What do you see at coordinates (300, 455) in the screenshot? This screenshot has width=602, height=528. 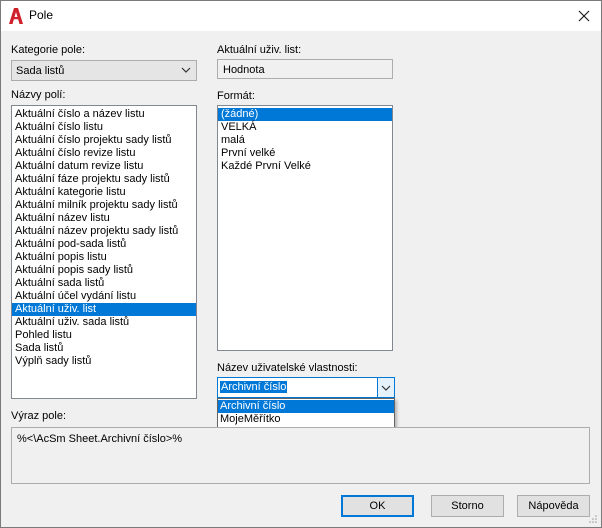 I see `expression-field: %<\AcSm Sheet.Archivní číslo>%` at bounding box center [300, 455].